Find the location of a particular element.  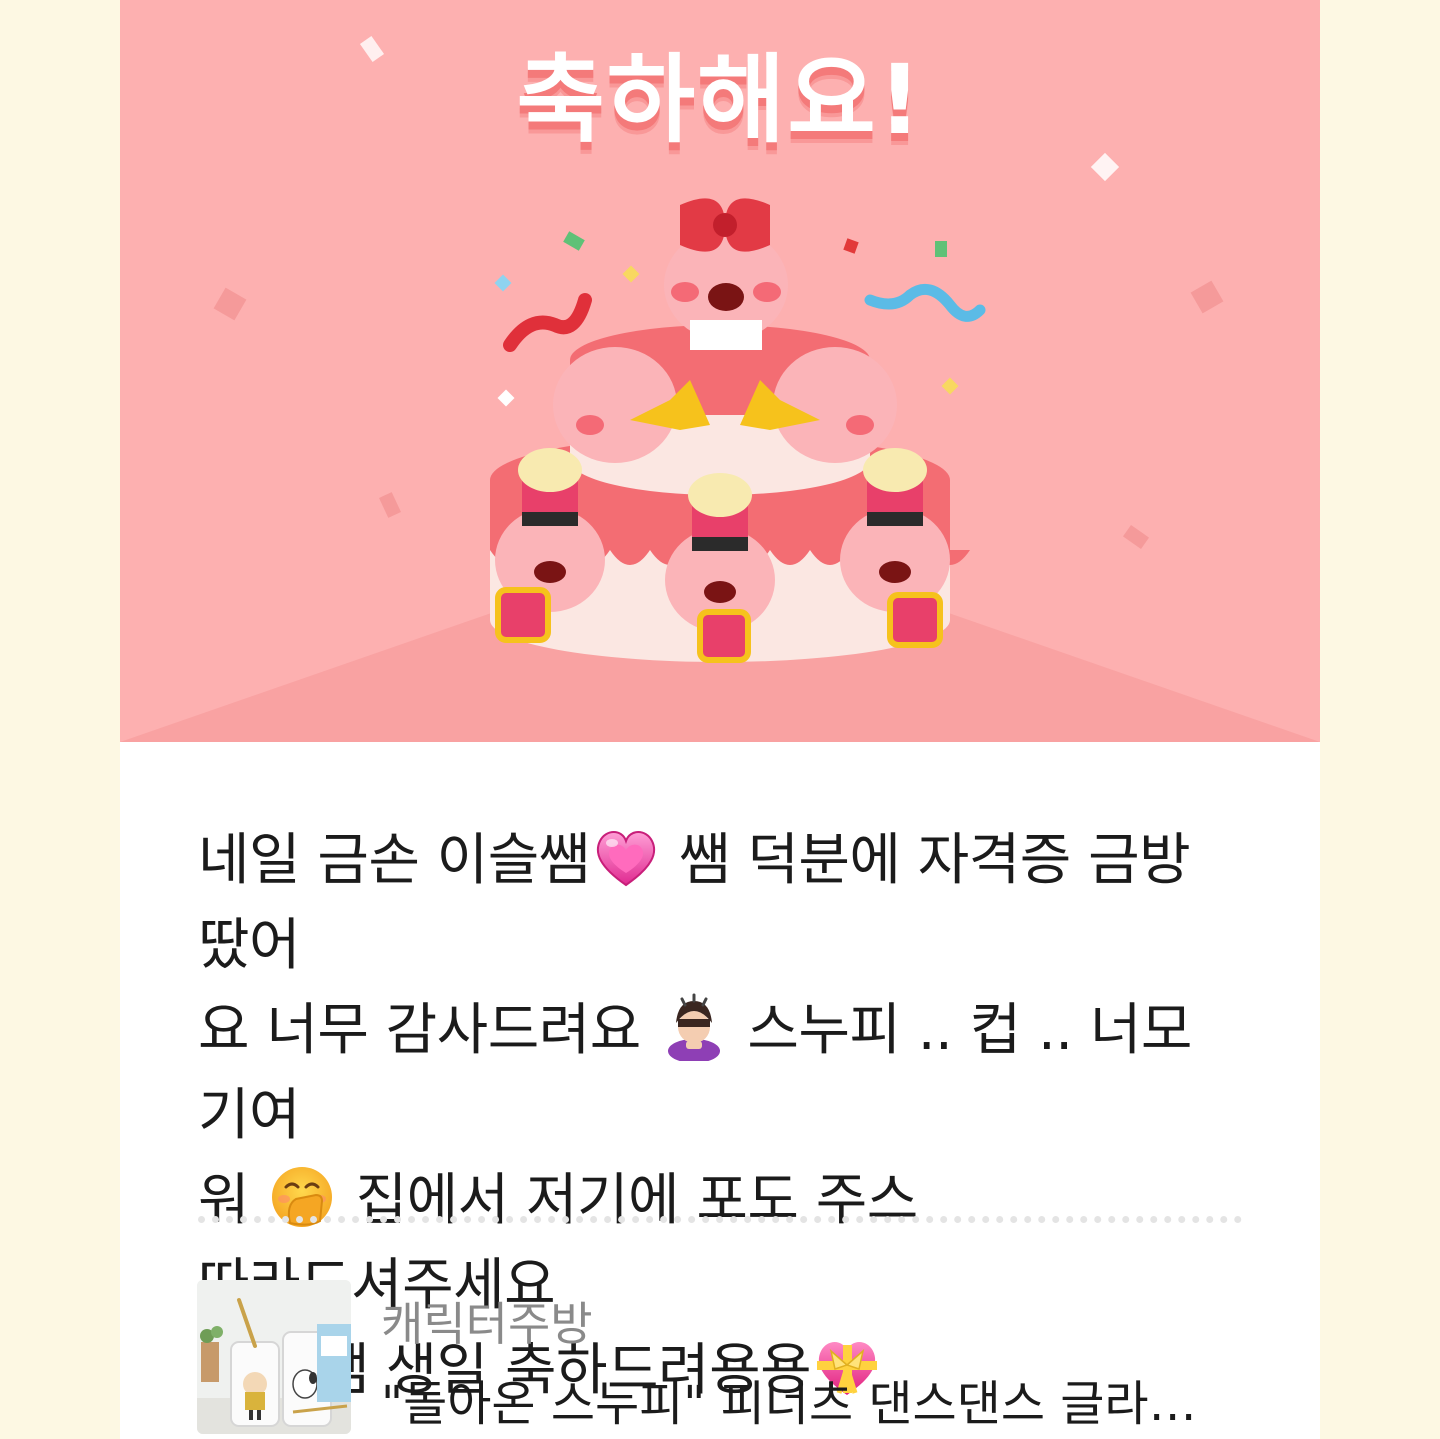

message-text: 워 is located at coordinates (232, 1200).